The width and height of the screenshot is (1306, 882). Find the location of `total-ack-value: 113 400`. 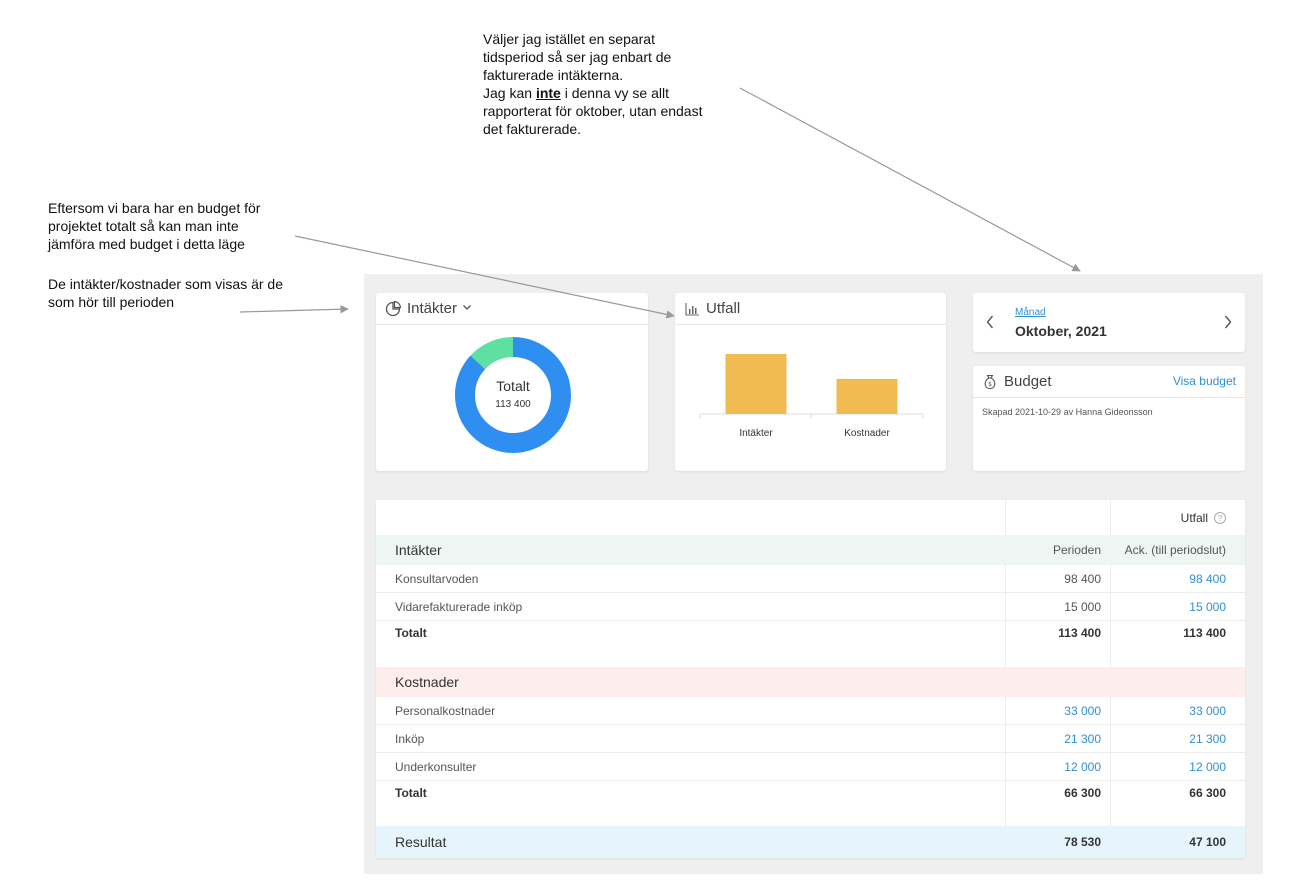

total-ack-value: 113 400 is located at coordinates (1204, 633).